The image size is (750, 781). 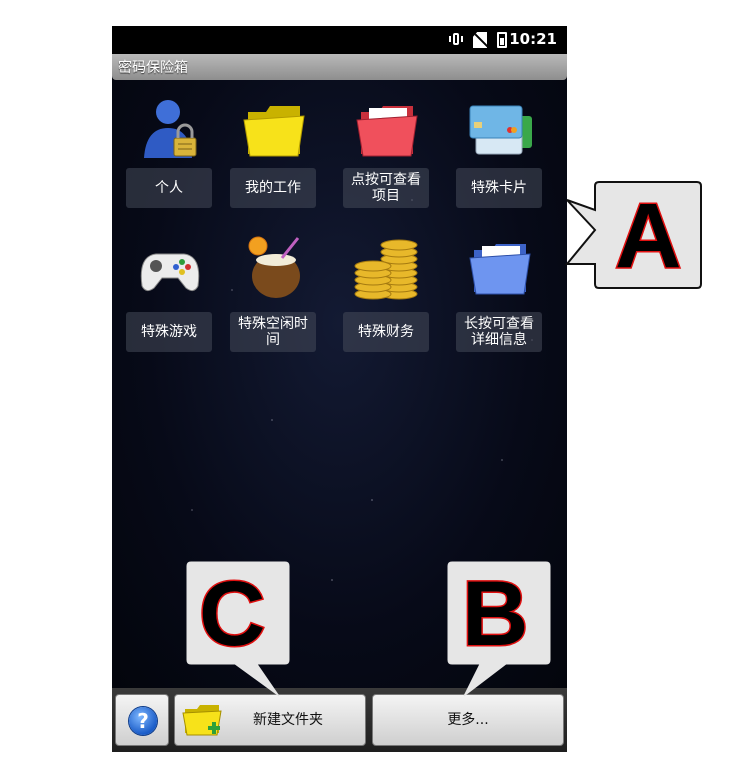 I want to click on yellow-folder-icon, so click(x=274, y=131).